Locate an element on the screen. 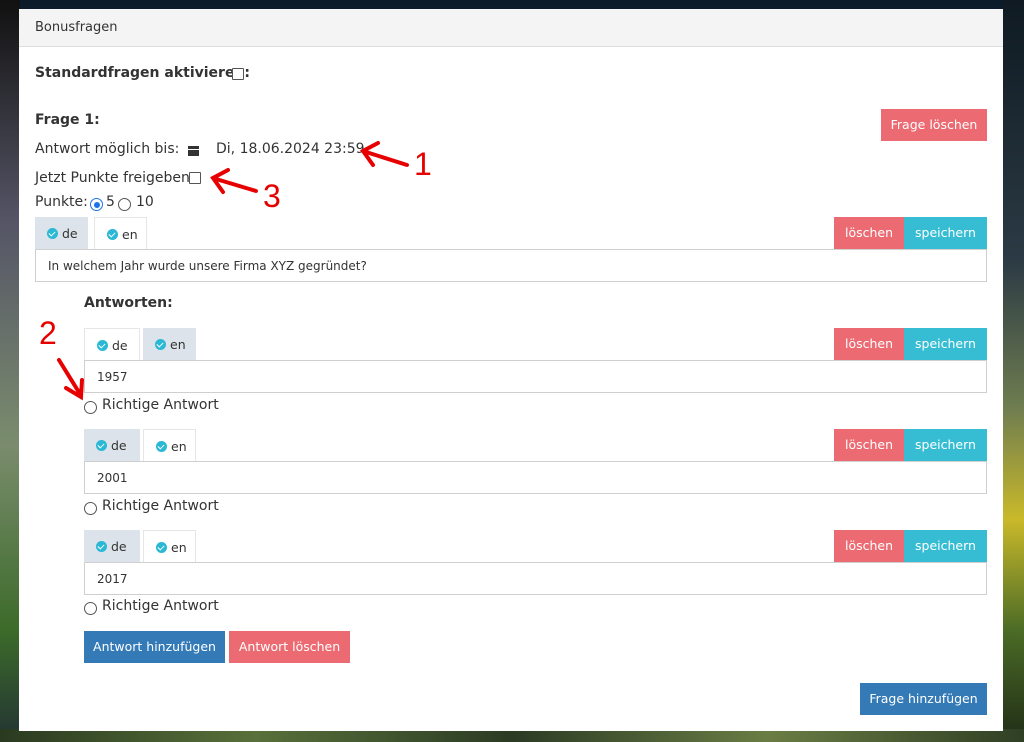 This screenshot has width=1024, height=742. question-title: Frage 1: is located at coordinates (67, 120).